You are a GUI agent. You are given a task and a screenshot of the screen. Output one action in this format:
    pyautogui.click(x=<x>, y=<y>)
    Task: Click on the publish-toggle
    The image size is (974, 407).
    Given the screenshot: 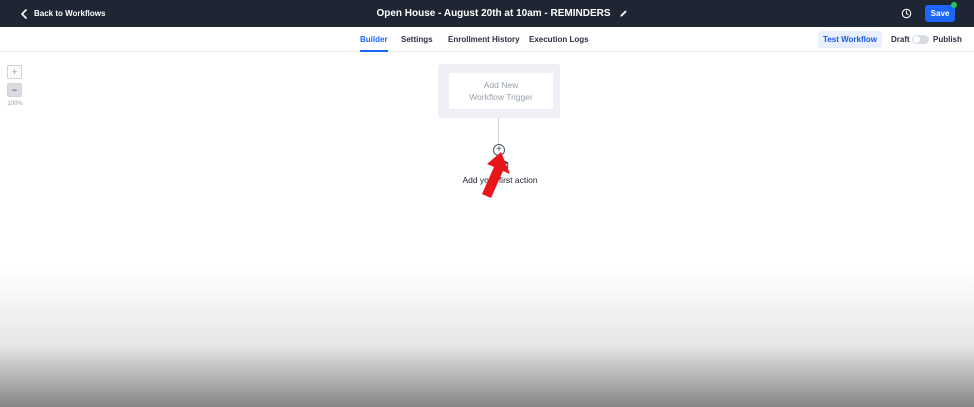 What is the action you would take?
    pyautogui.click(x=920, y=39)
    